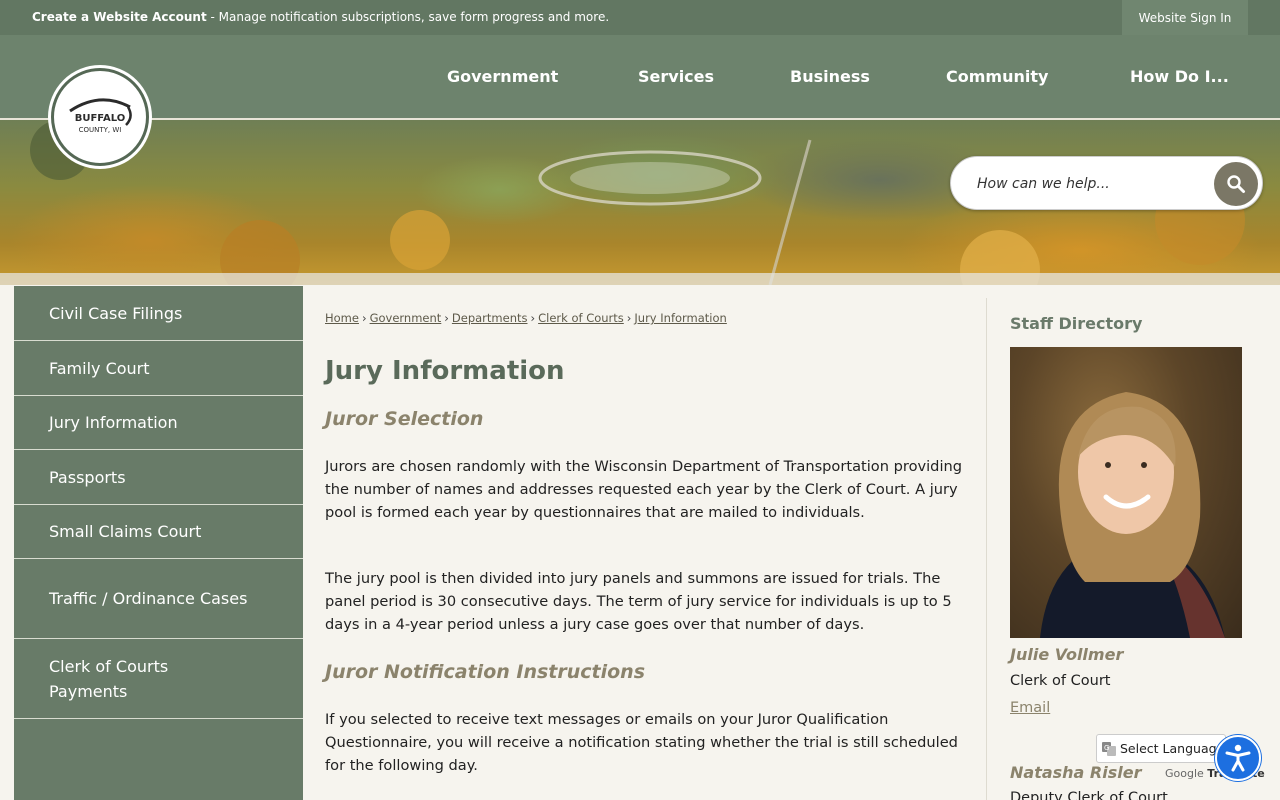  What do you see at coordinates (1076, 323) in the screenshot?
I see `staff-directory-title: Staff Directory` at bounding box center [1076, 323].